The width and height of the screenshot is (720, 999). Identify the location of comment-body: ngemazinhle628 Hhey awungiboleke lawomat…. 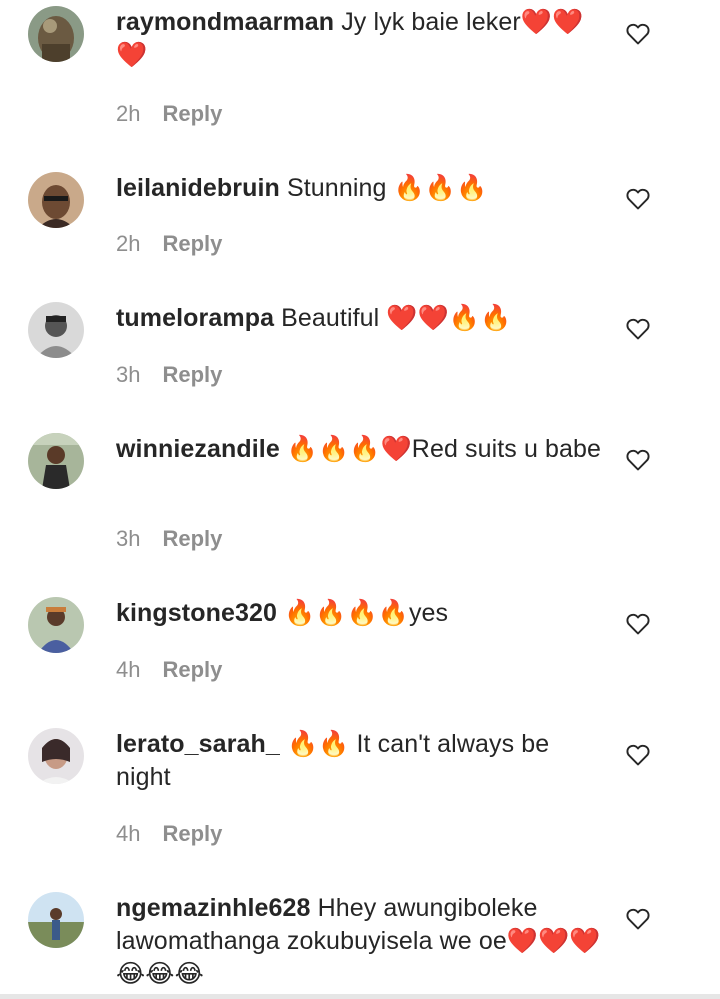
(361, 941).